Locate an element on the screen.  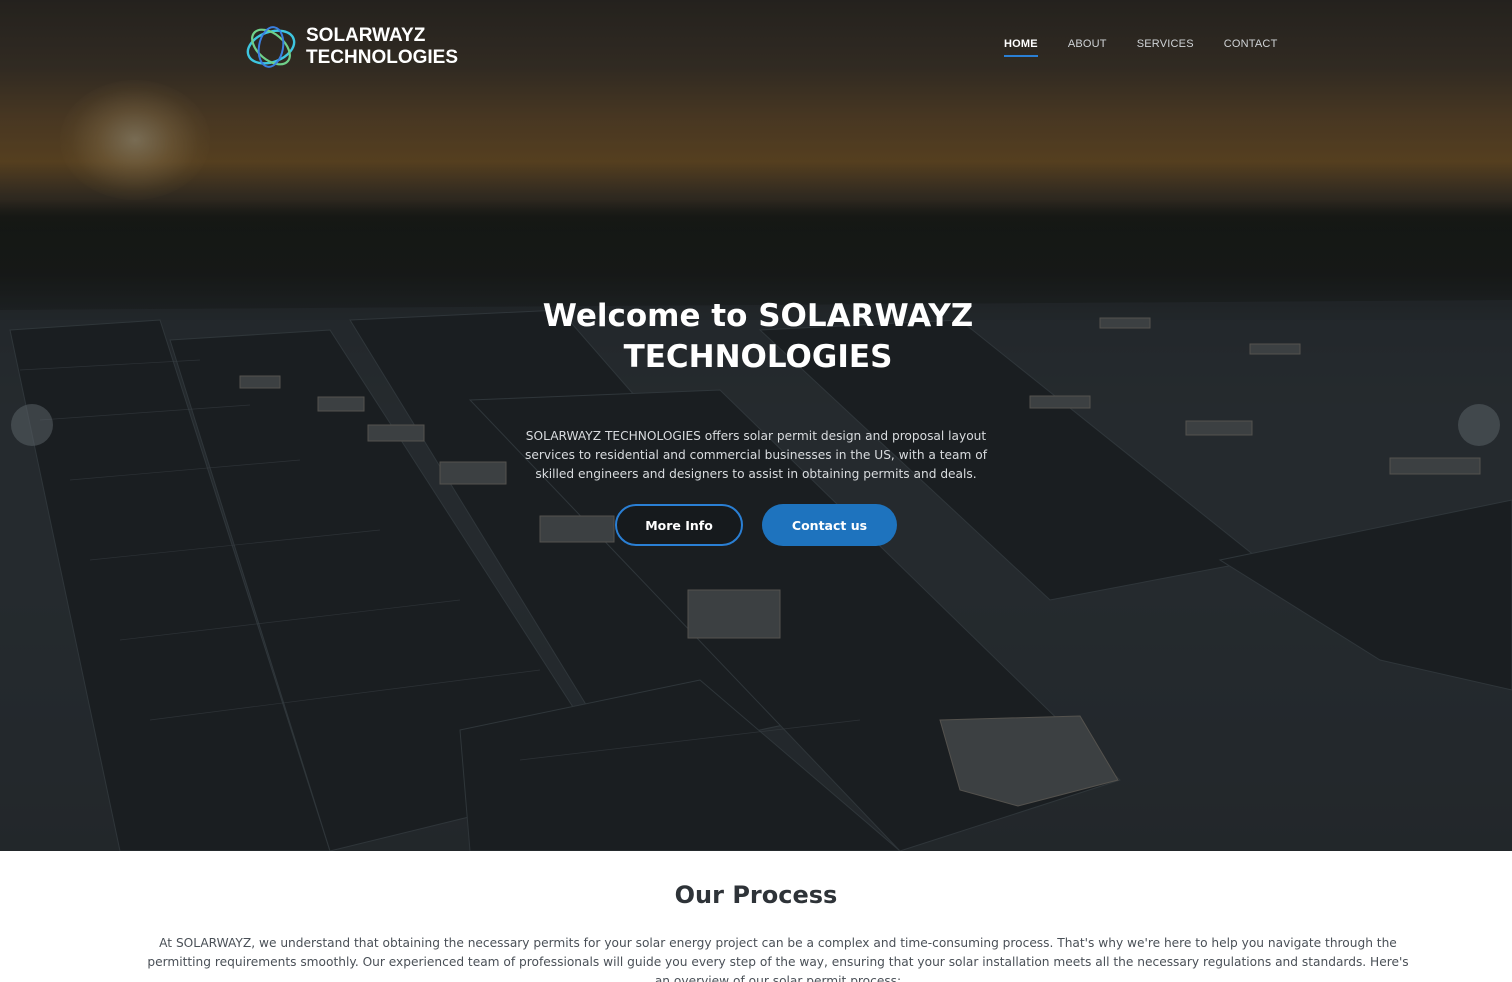
main-nav: HOME ABOUT SERVICES CONTACT is located at coordinates (1156, 47).